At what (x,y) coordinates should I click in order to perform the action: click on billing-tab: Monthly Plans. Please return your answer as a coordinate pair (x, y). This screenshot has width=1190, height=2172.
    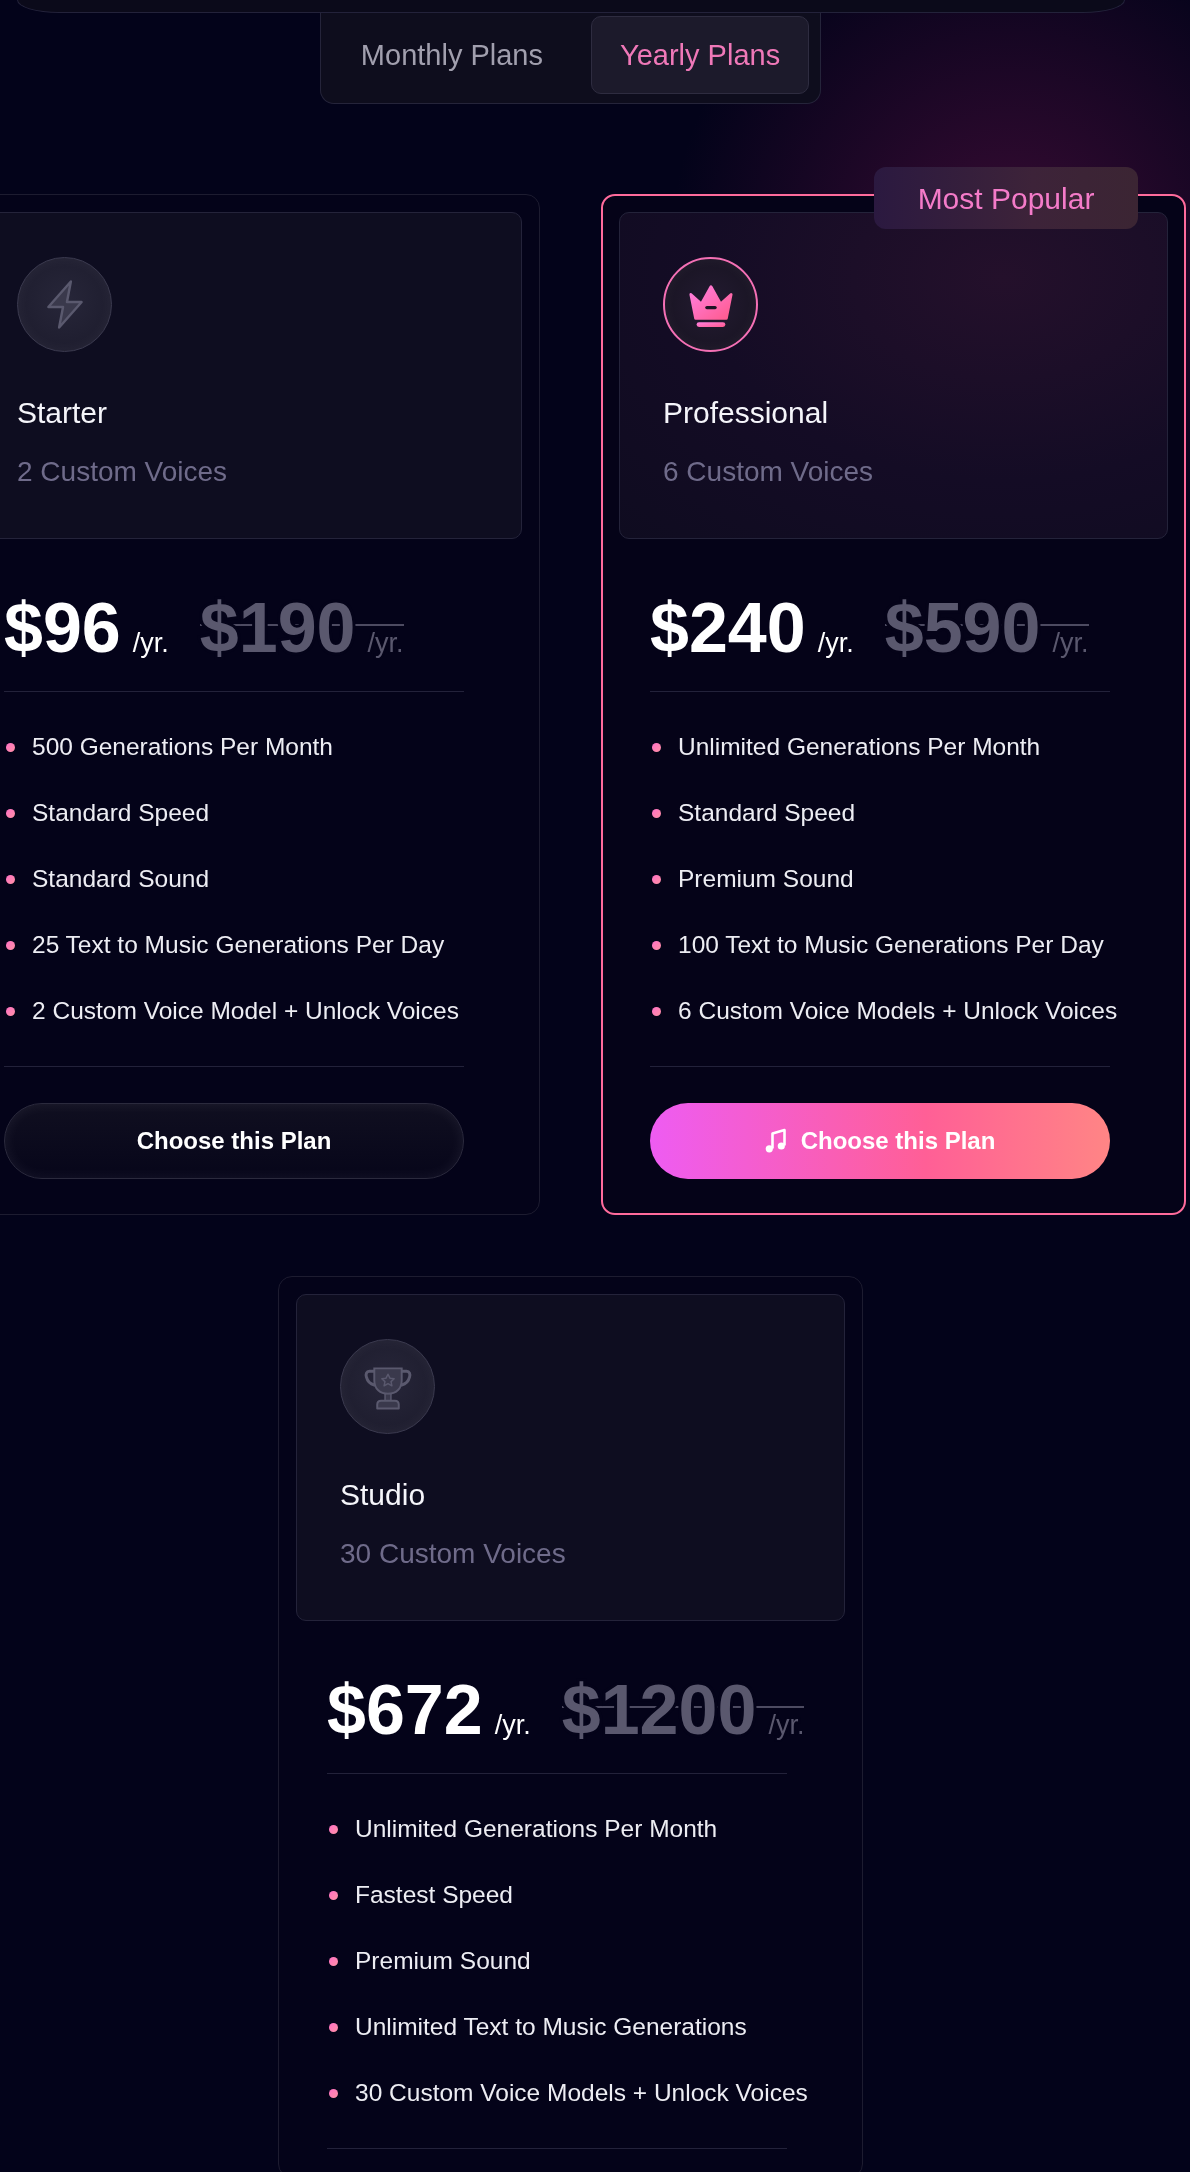
    Looking at the image, I should click on (451, 55).